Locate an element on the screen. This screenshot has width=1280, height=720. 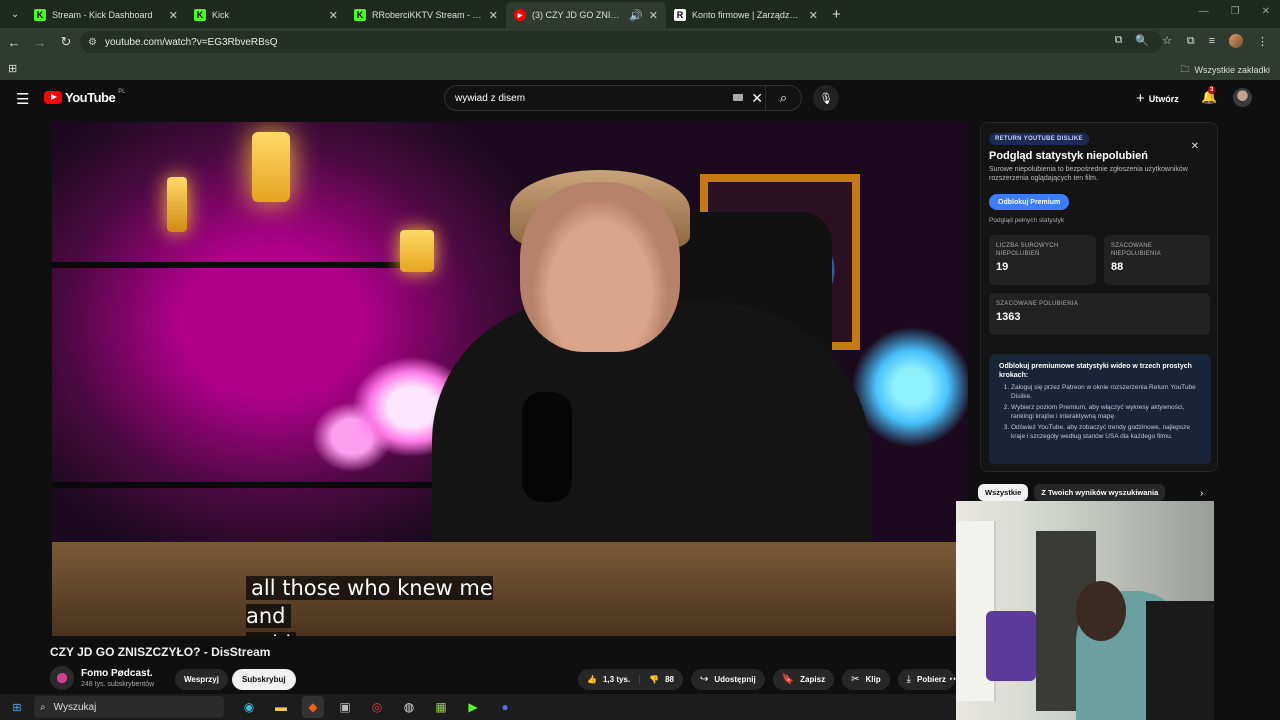
caption-line: told is located at coordinates (271, 634).